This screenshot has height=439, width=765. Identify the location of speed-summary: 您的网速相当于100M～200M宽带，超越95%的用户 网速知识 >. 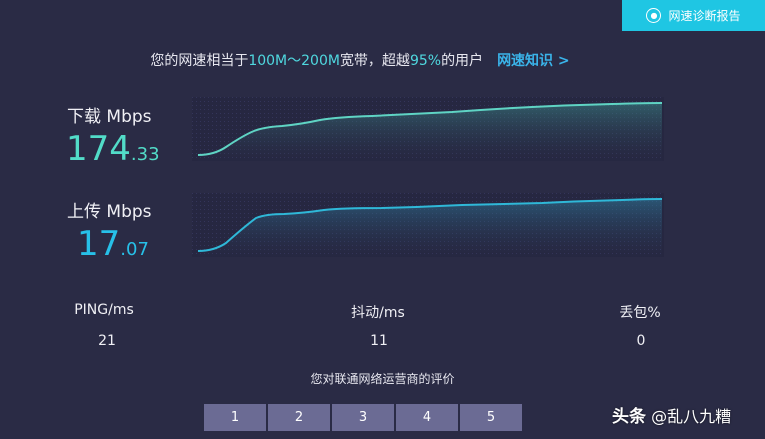
(360, 60).